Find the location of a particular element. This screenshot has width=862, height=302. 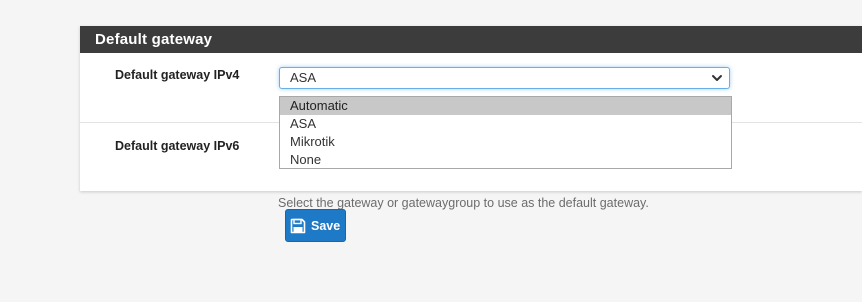

option-automatic: Automatic is located at coordinates (505, 106).